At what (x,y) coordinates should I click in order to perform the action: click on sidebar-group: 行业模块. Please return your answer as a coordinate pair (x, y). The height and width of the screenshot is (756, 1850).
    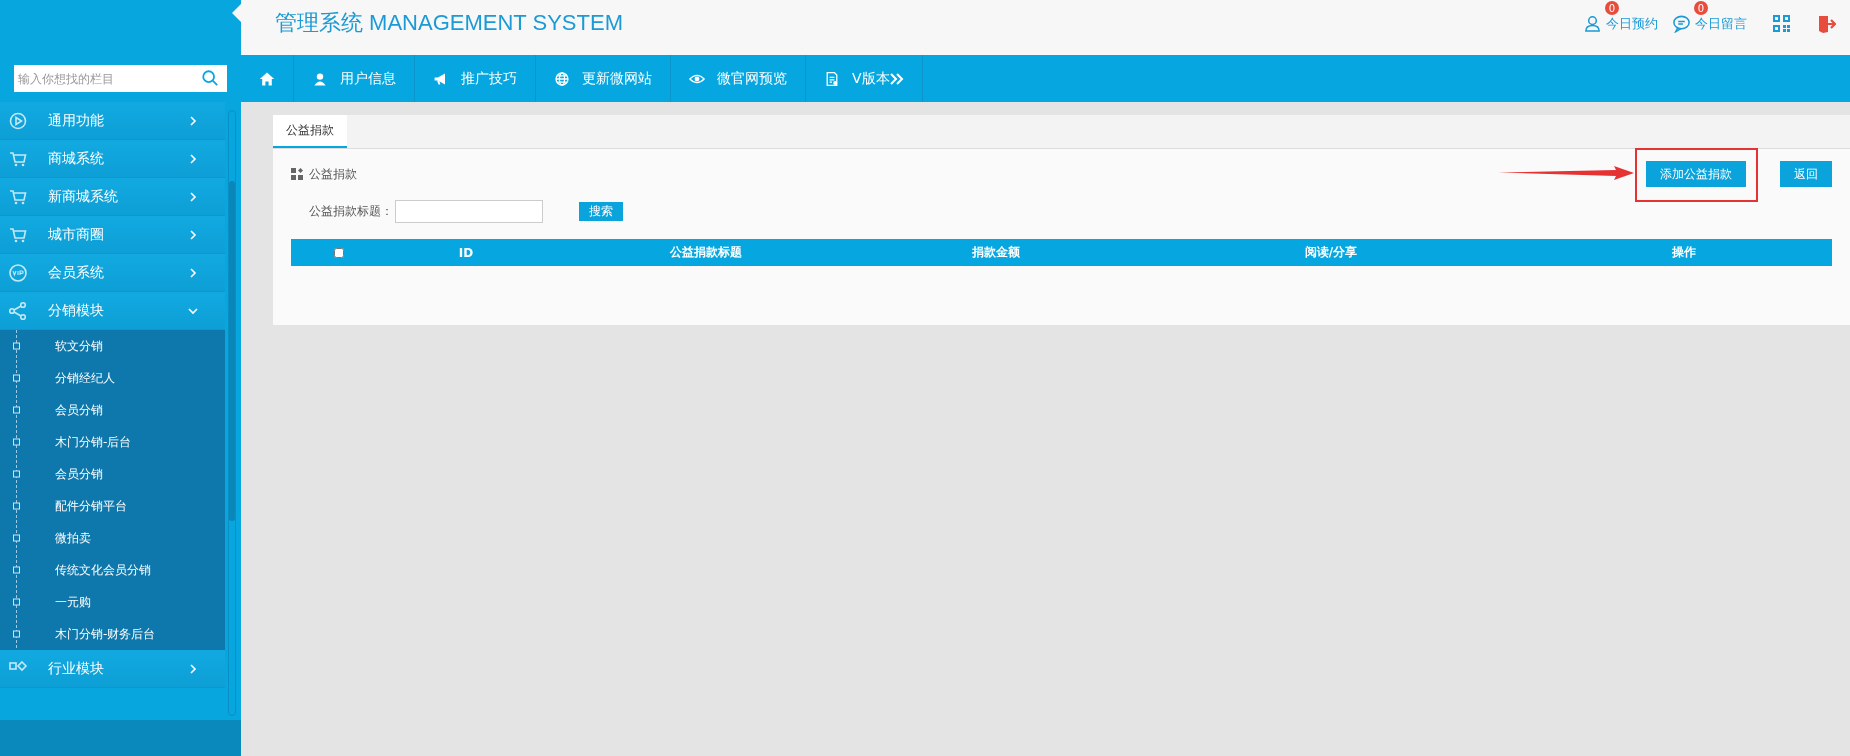
    Looking at the image, I should click on (112, 669).